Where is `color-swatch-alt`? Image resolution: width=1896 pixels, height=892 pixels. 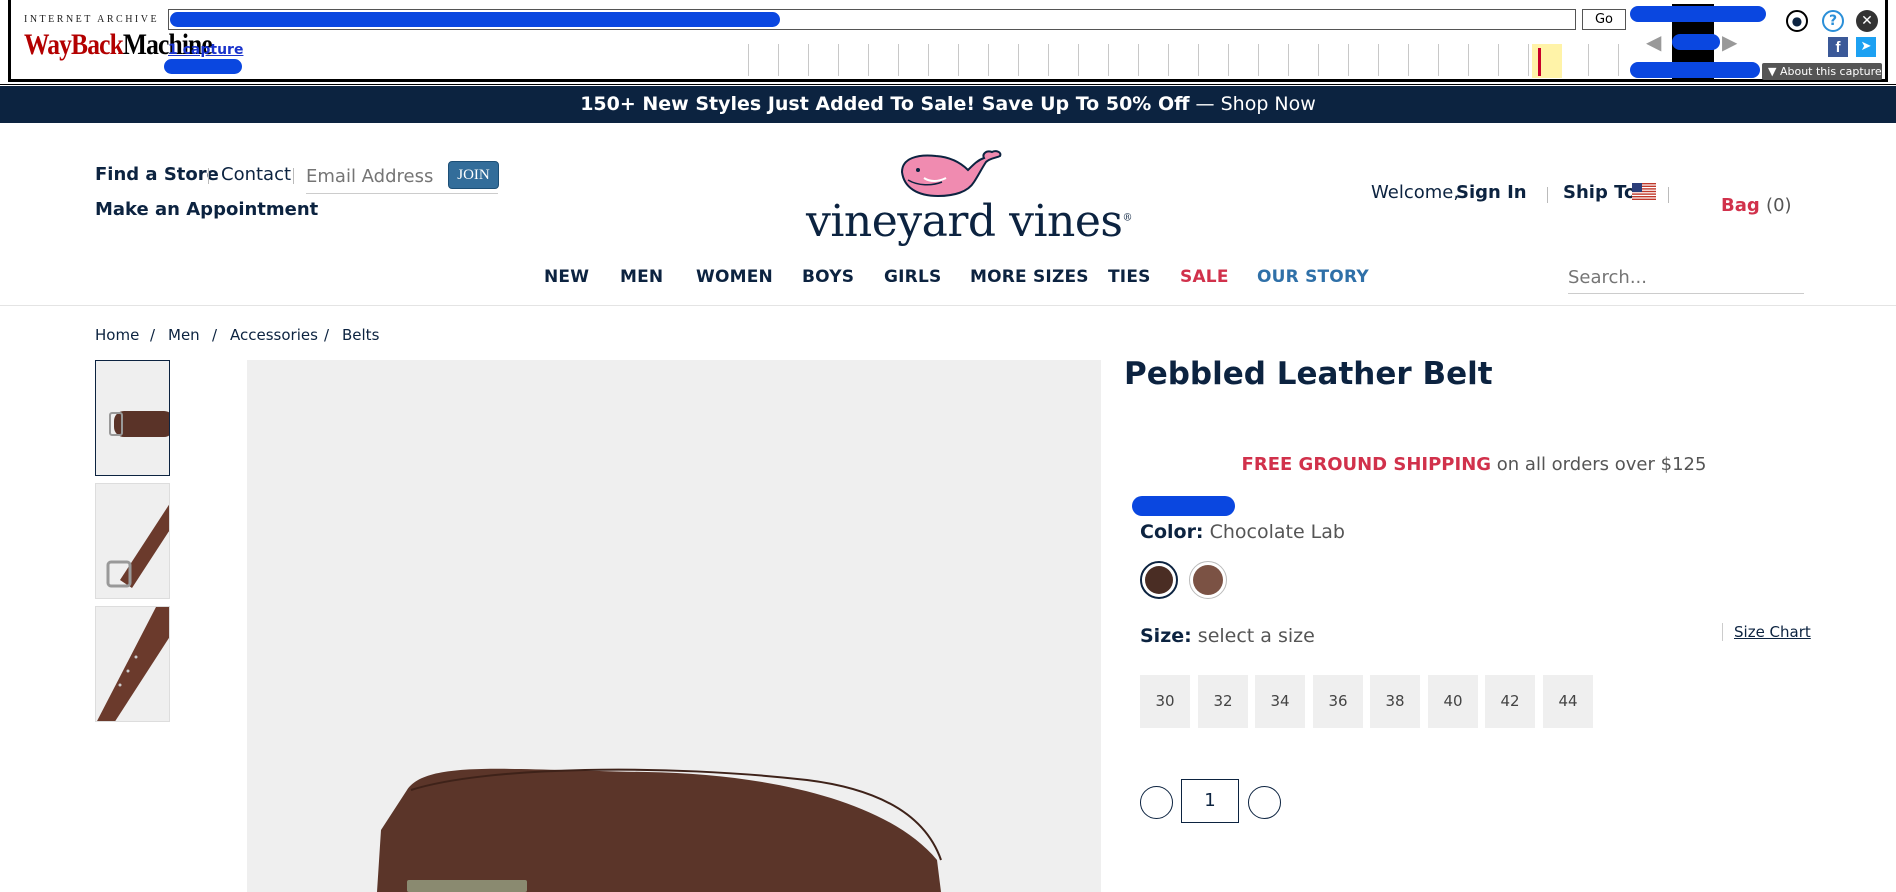 color-swatch-alt is located at coordinates (1208, 580).